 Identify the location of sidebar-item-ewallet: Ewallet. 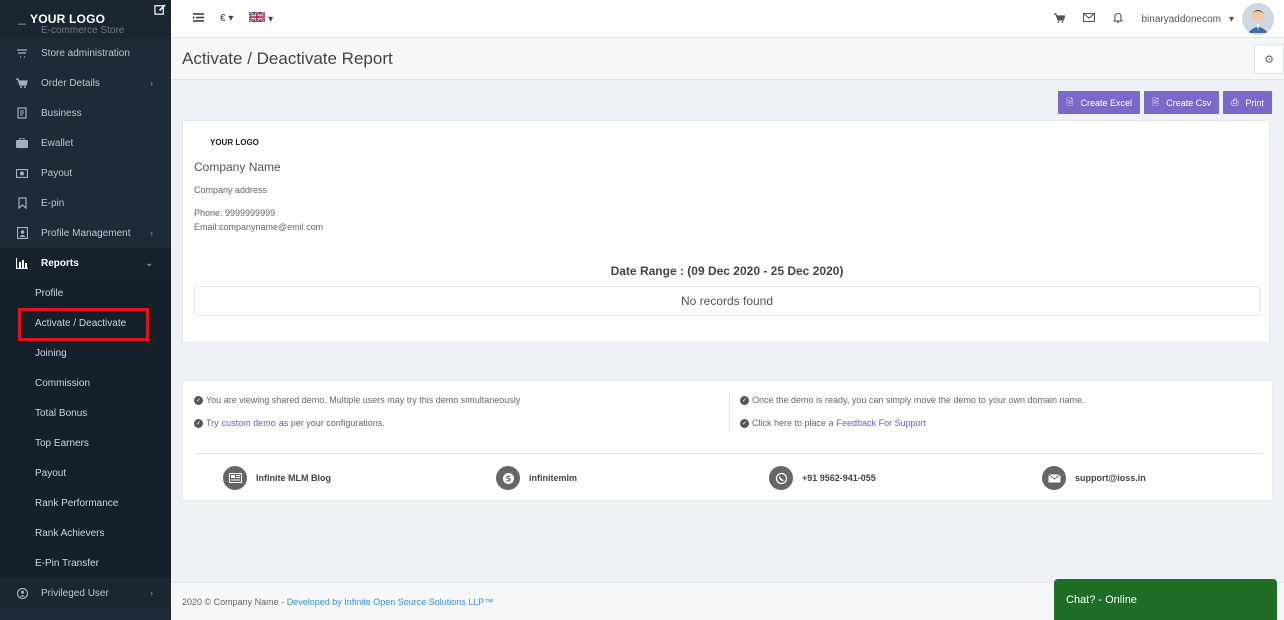
(85, 143).